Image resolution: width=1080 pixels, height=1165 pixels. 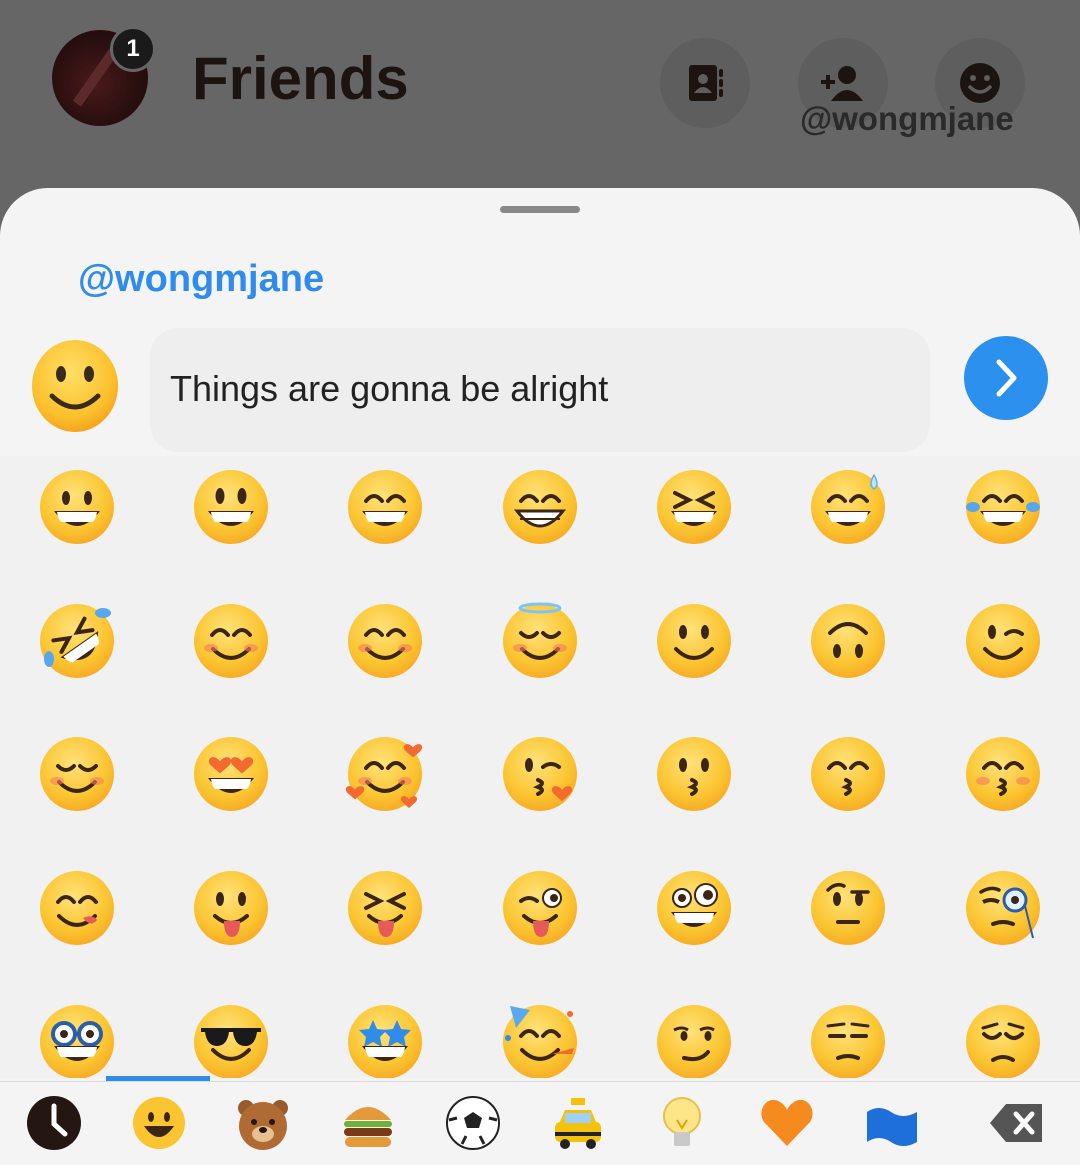 I want to click on kissing-face-smiling-eyes-emoji-icon, so click(x=848, y=774).